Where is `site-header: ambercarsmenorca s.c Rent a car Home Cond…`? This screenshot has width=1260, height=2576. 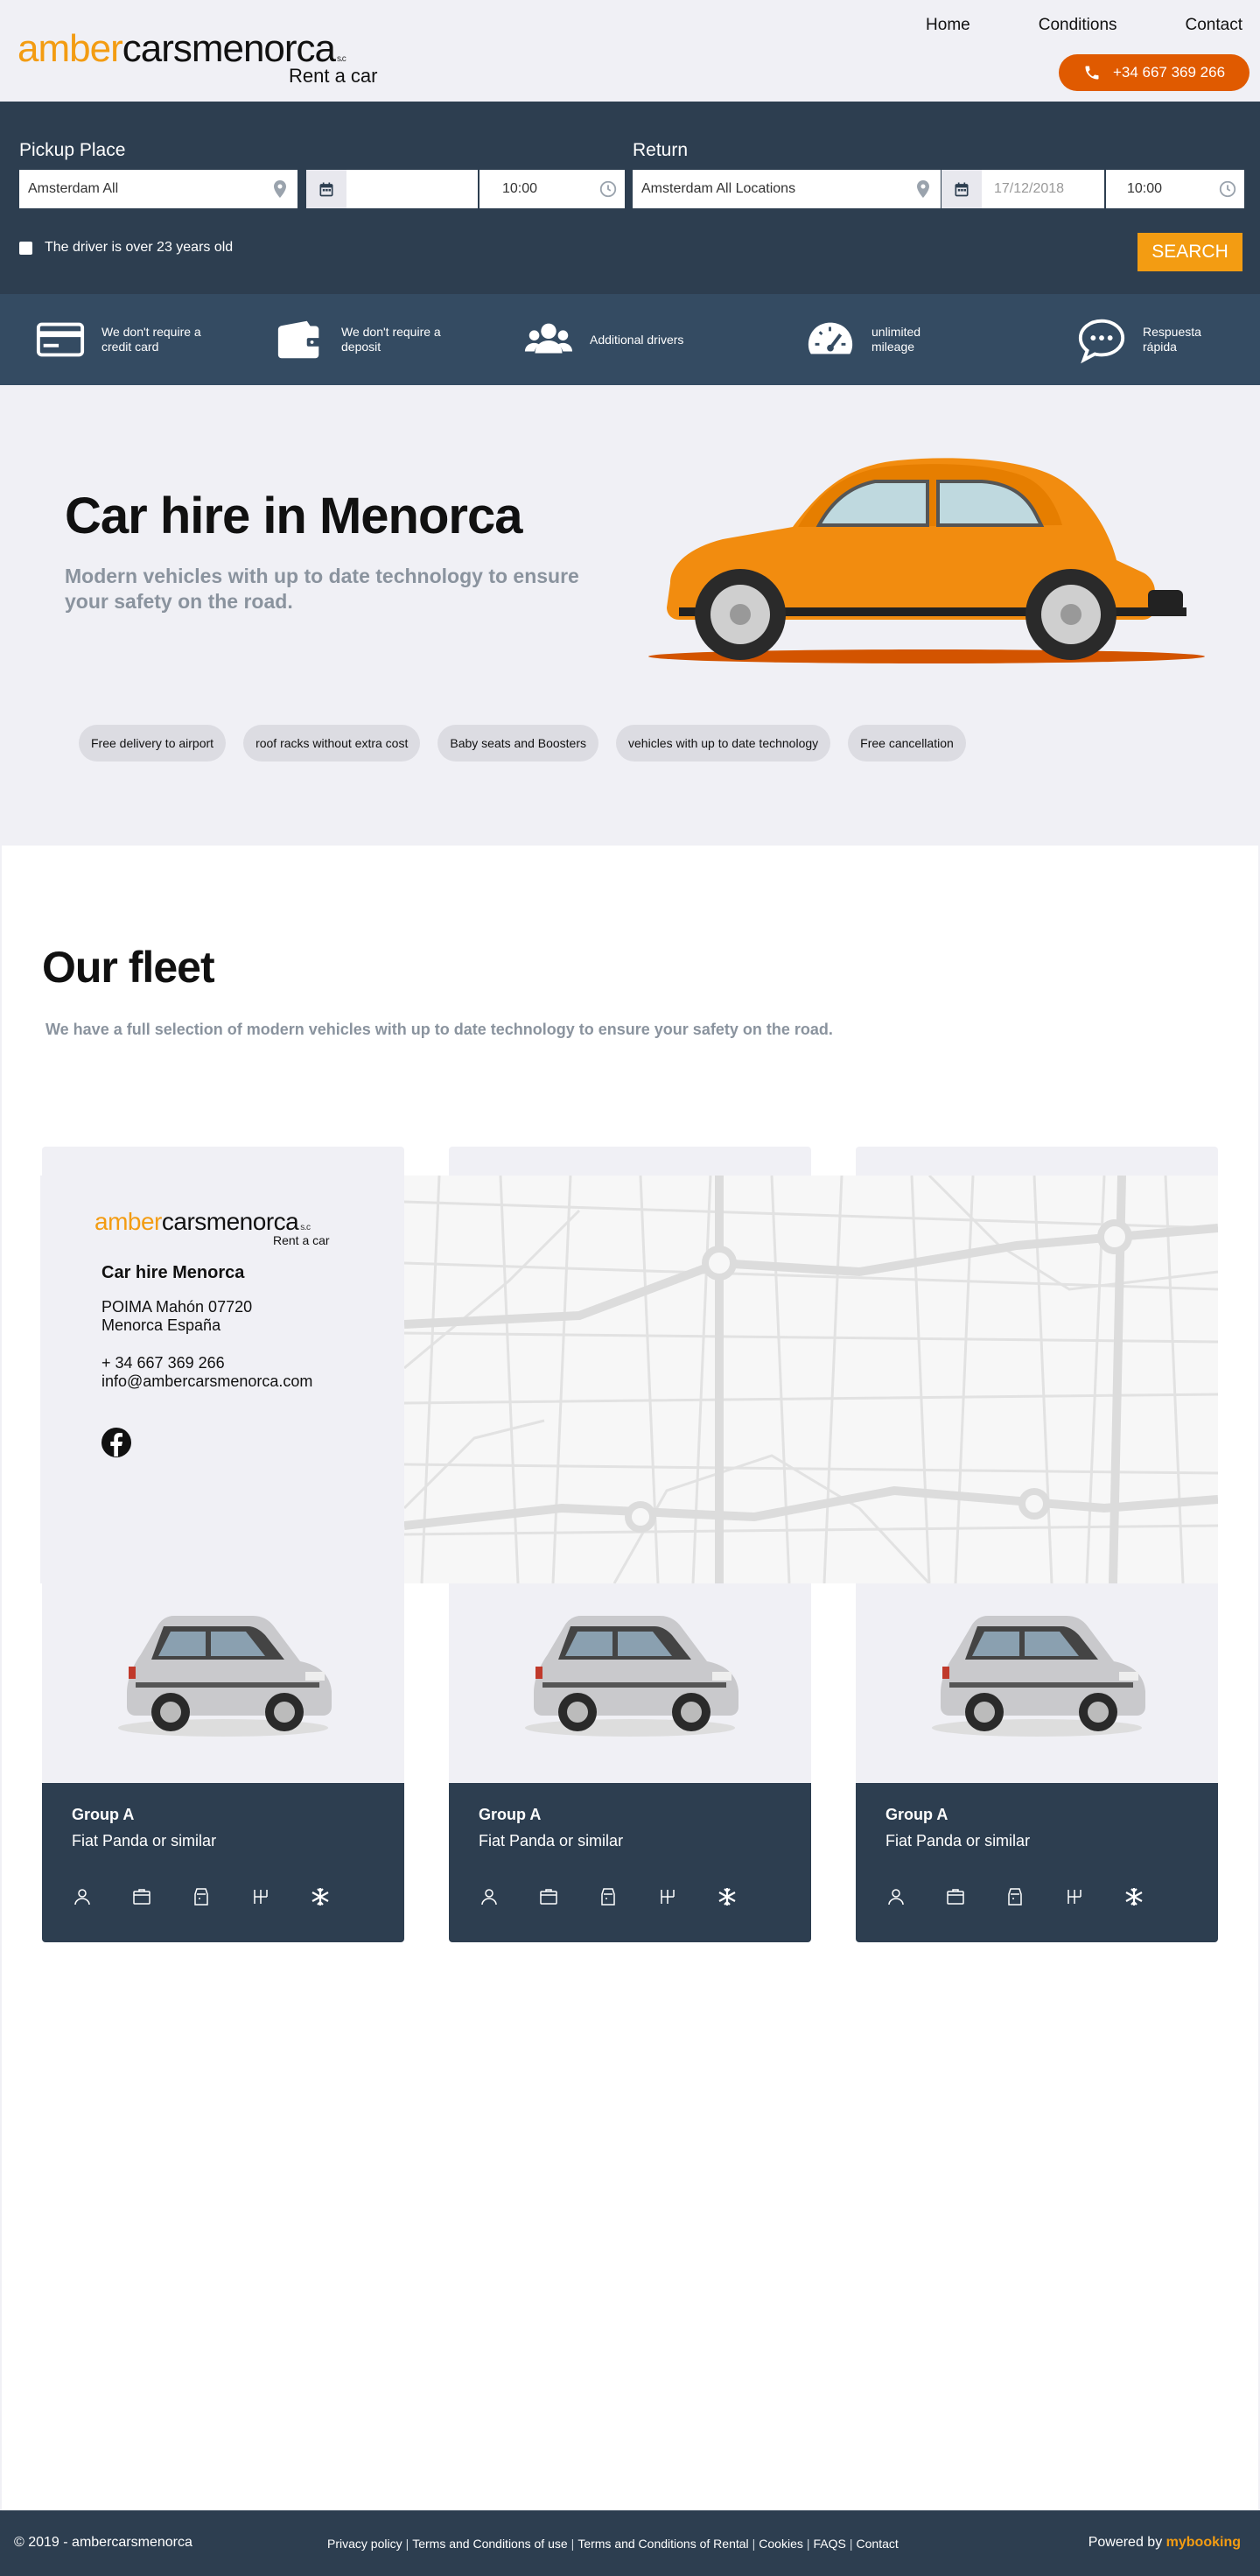
site-header: ambercarsmenorca s.c Rent a car Home Cond… is located at coordinates (630, 51).